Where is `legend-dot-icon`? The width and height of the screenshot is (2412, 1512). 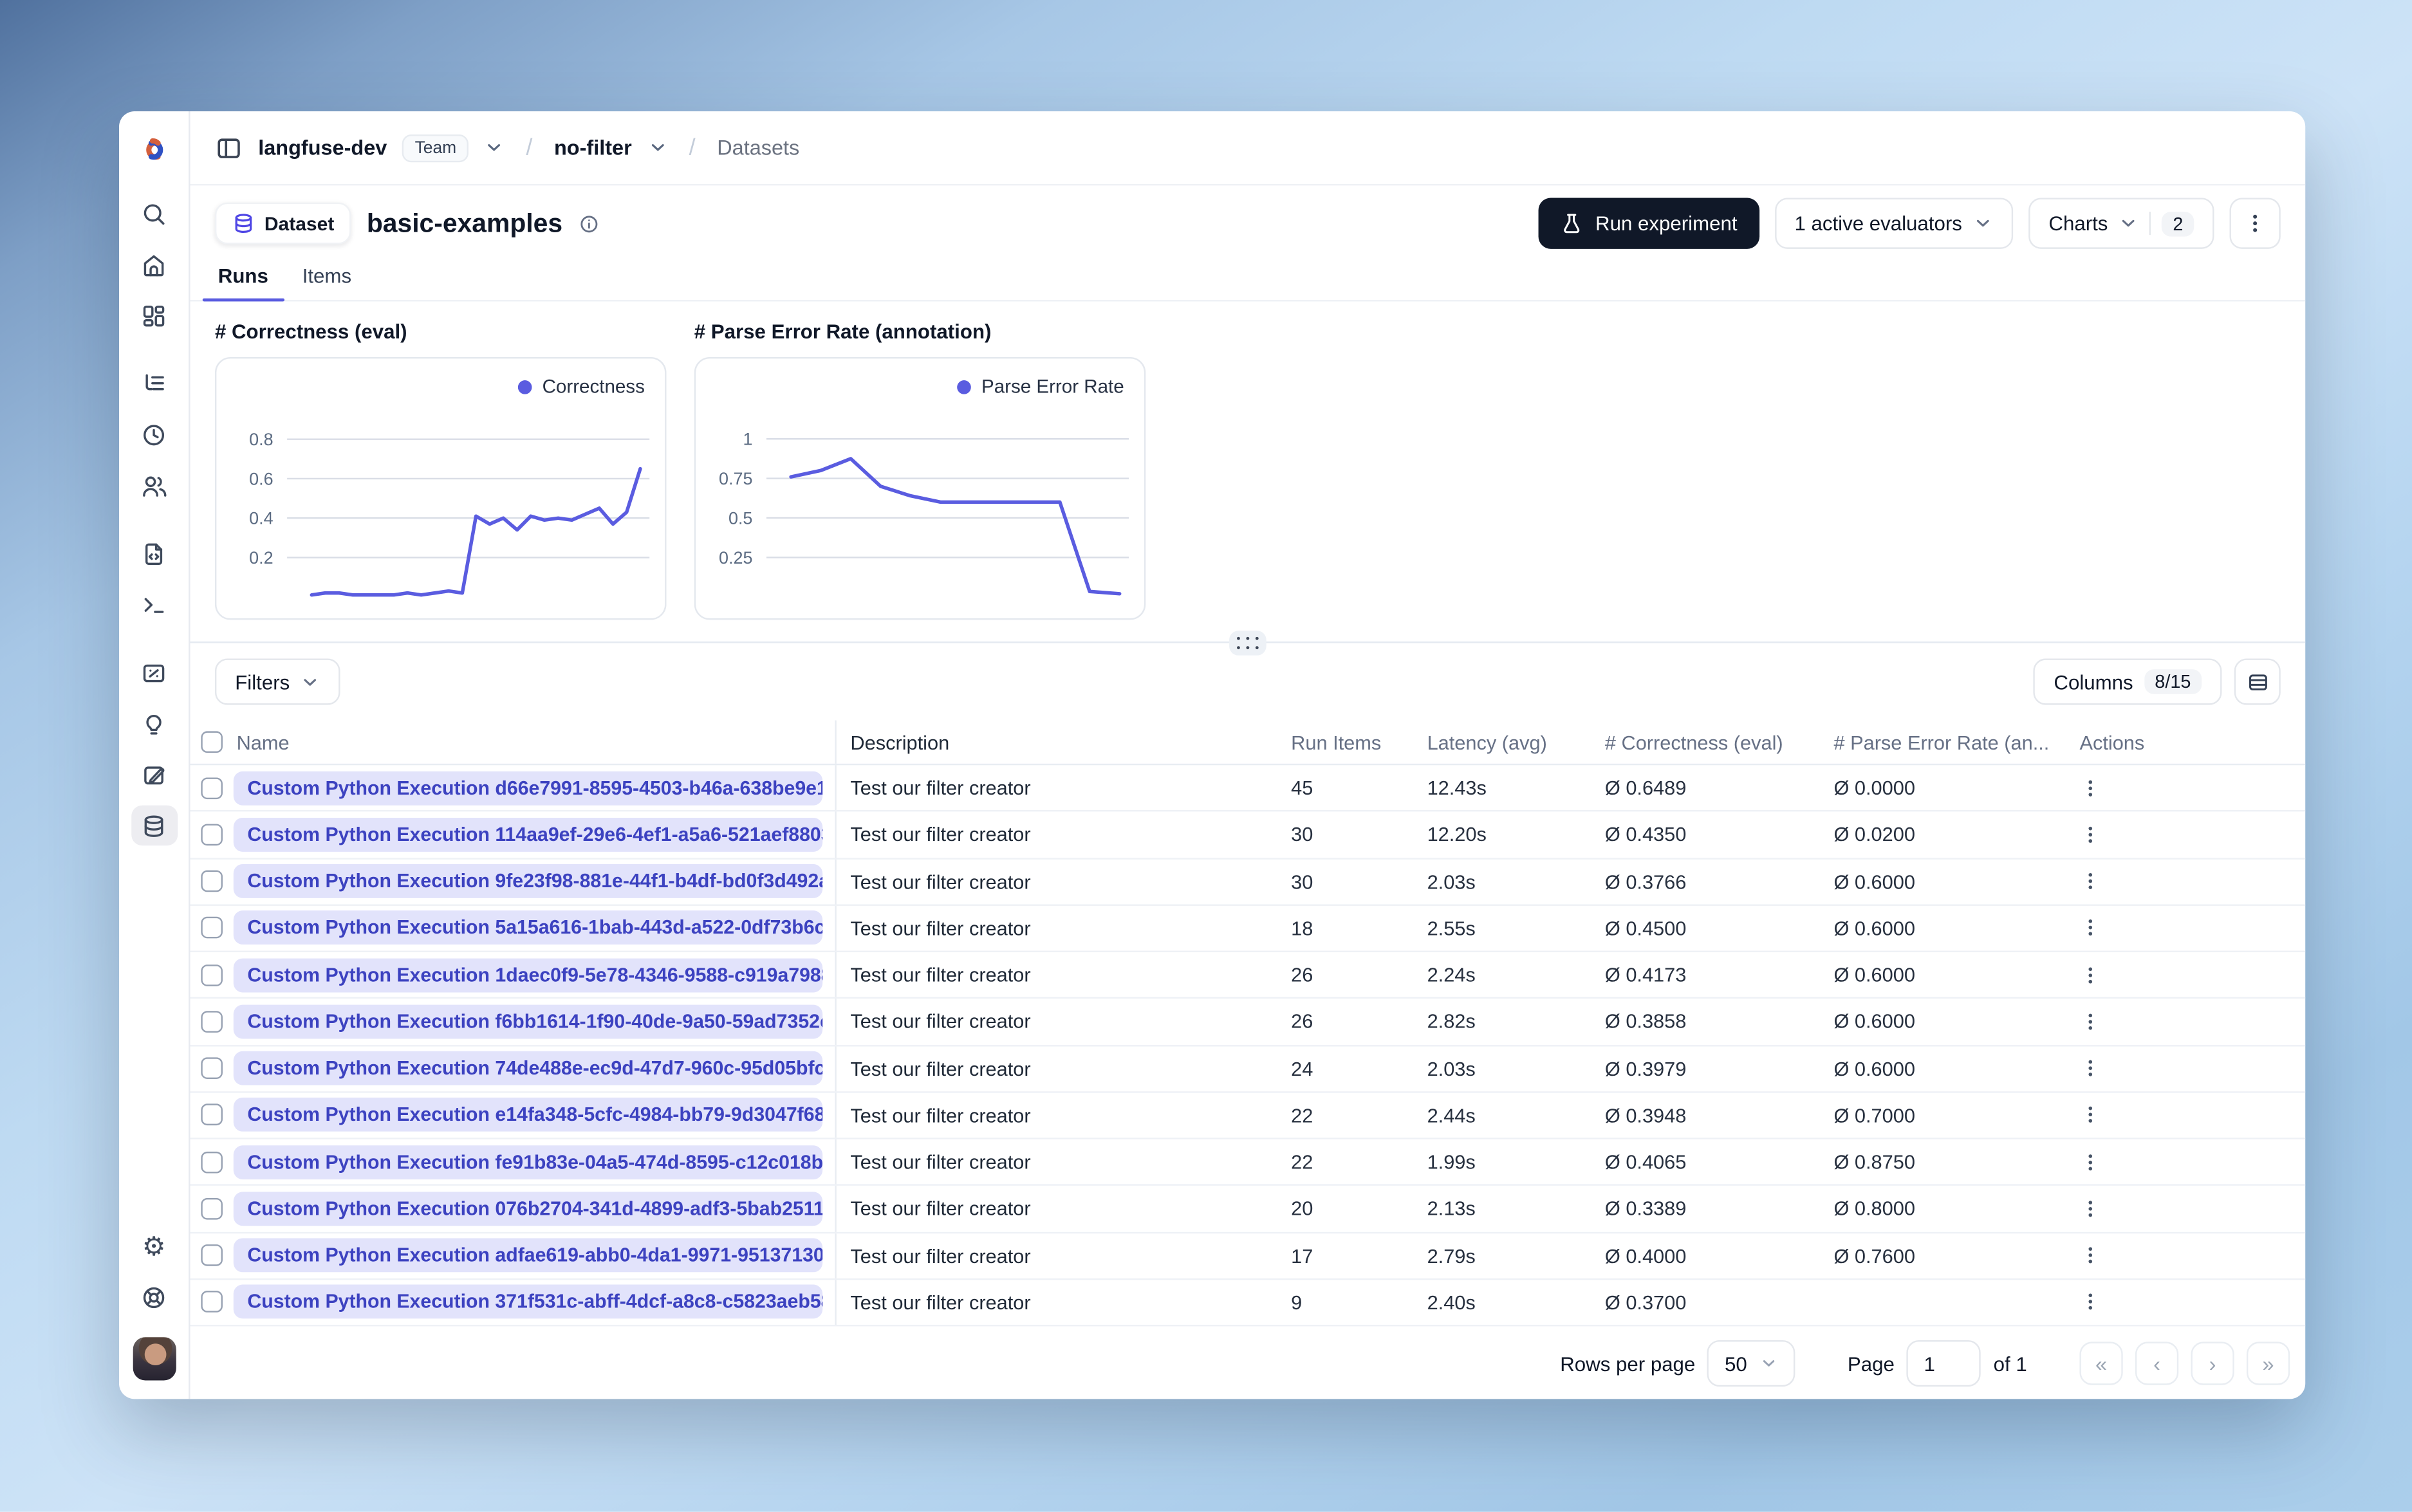 legend-dot-icon is located at coordinates (524, 386).